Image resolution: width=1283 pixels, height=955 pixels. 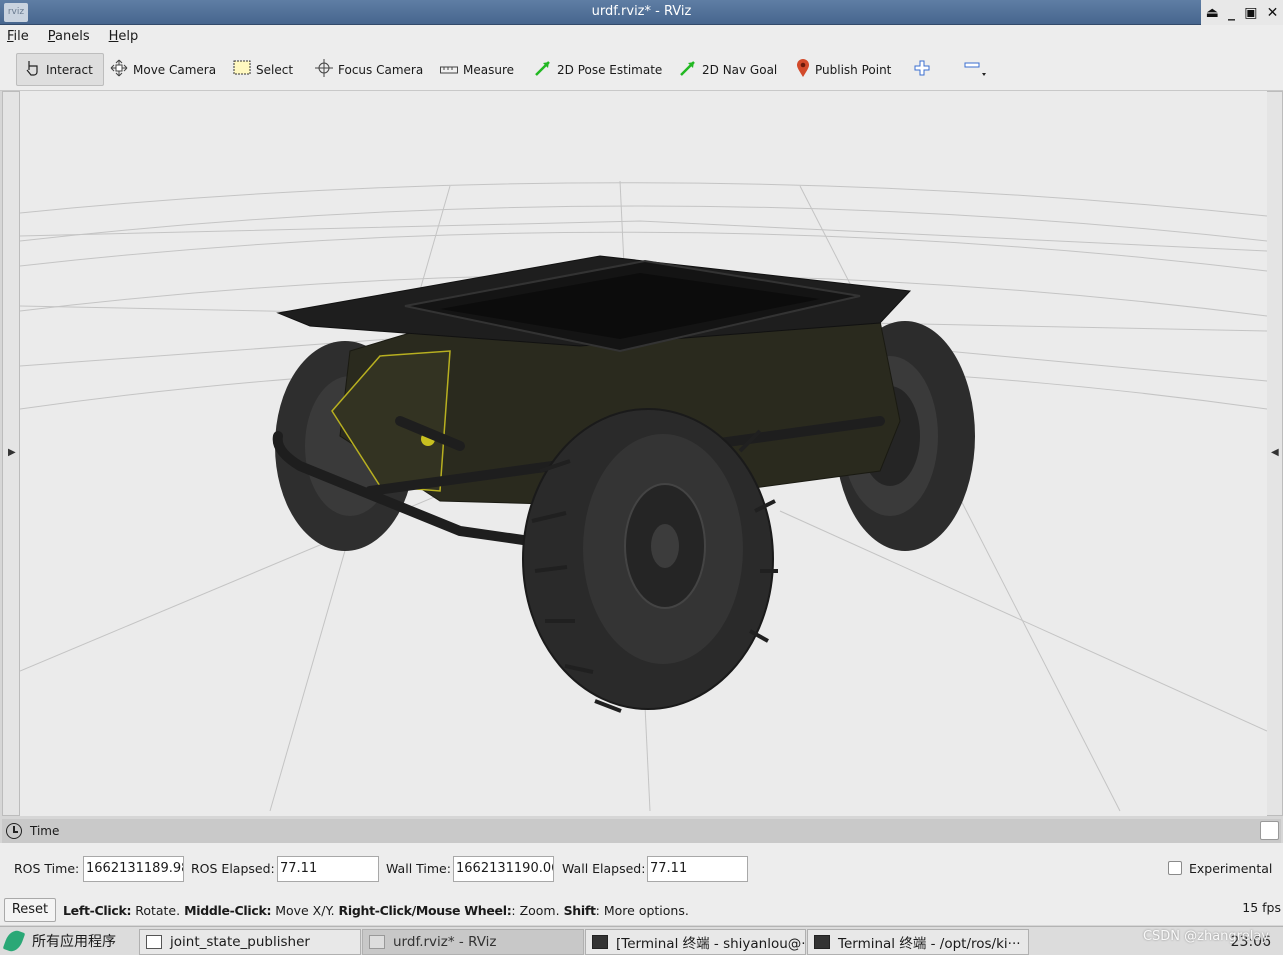 What do you see at coordinates (477, 69) in the screenshot?
I see `measure-tool-button: Measure` at bounding box center [477, 69].